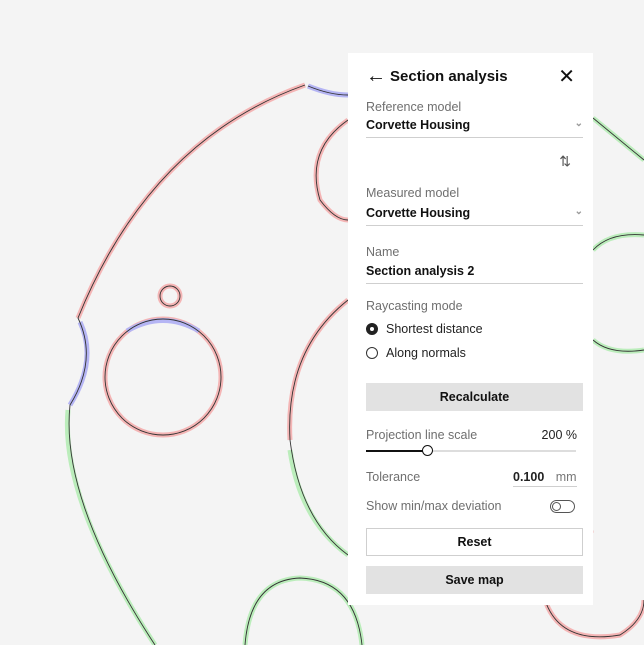 The image size is (644, 645). What do you see at coordinates (331, 170) in the screenshot?
I see `top-right-hole` at bounding box center [331, 170].